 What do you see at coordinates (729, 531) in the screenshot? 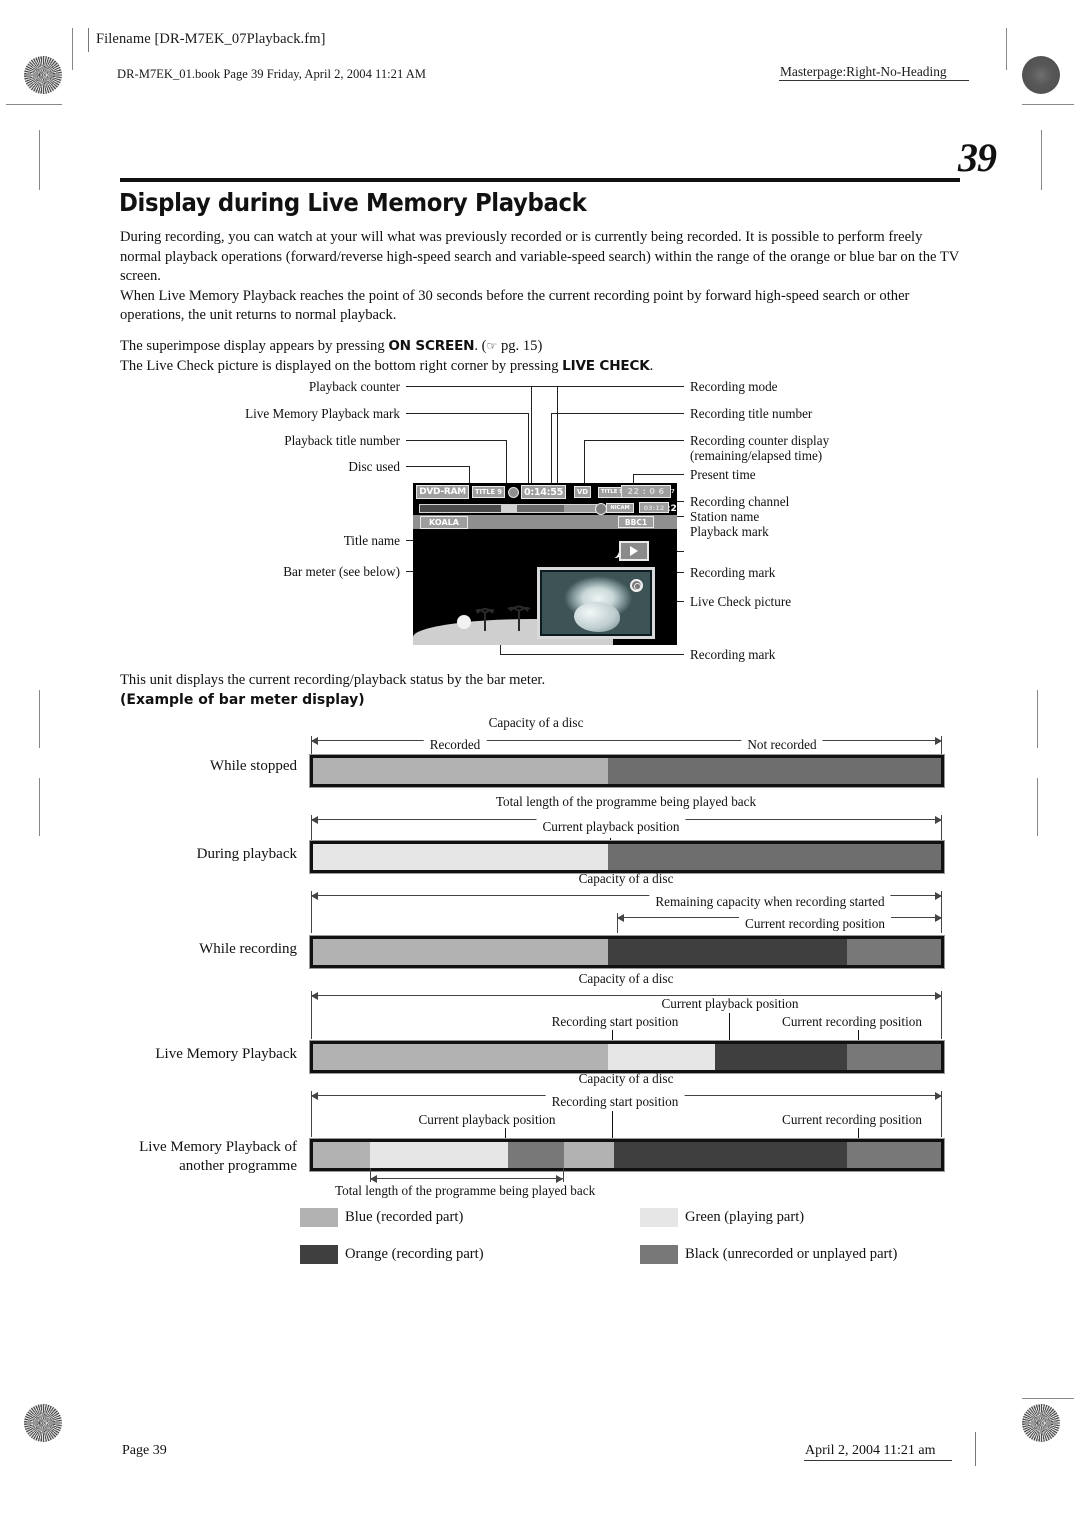
I see `callout-playback-mark: Playback mark` at bounding box center [729, 531].